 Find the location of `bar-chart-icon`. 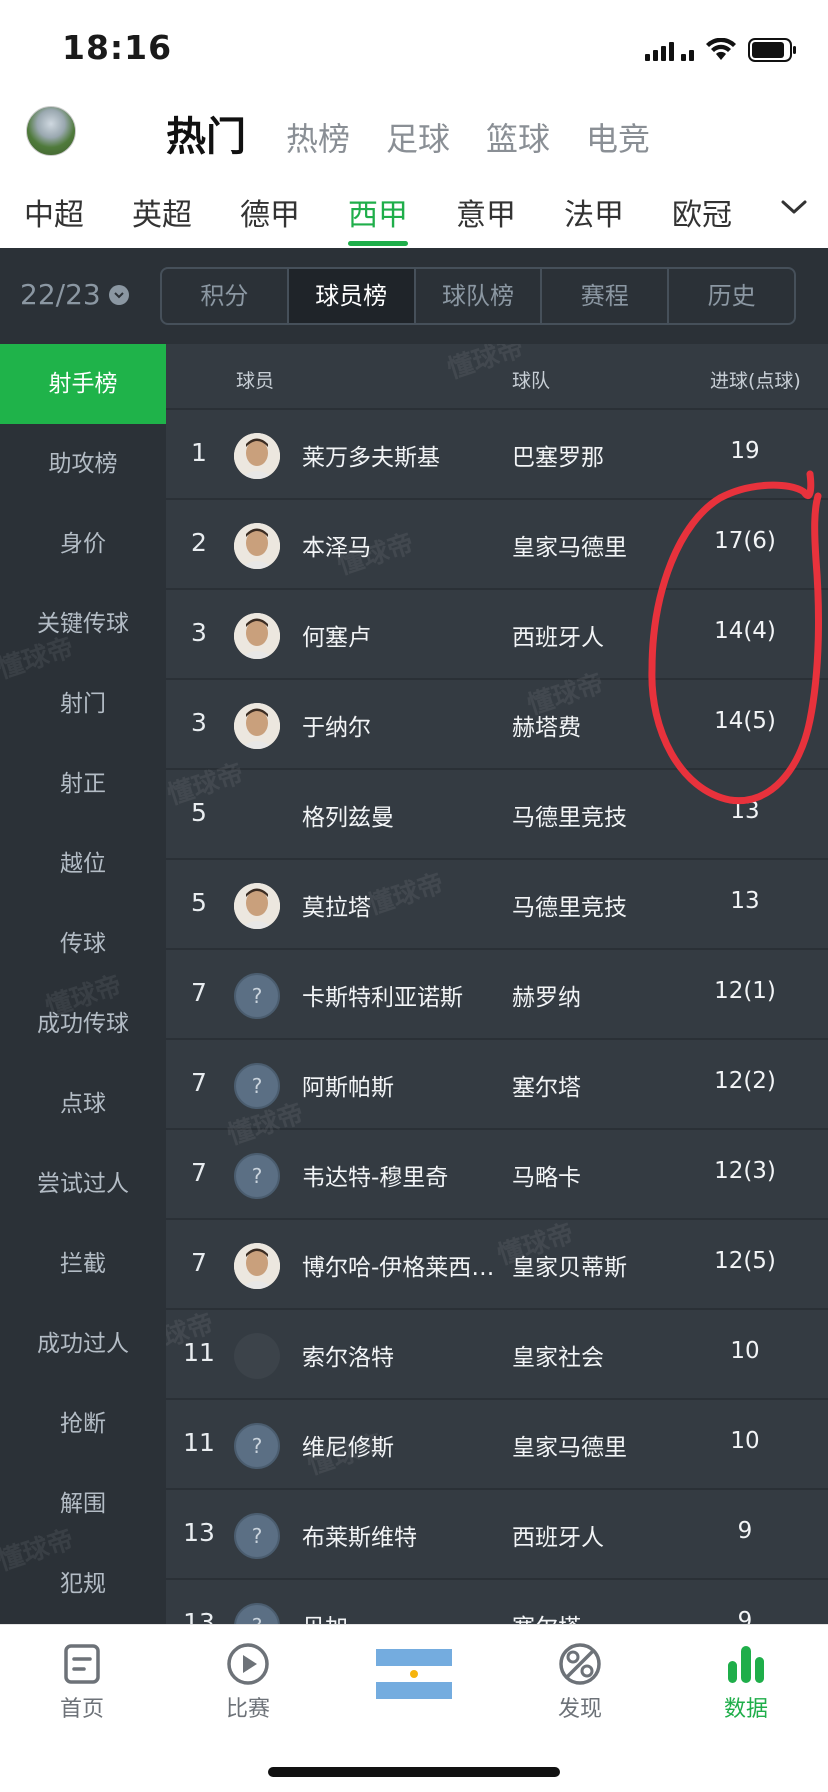

bar-chart-icon is located at coordinates (746, 1664).